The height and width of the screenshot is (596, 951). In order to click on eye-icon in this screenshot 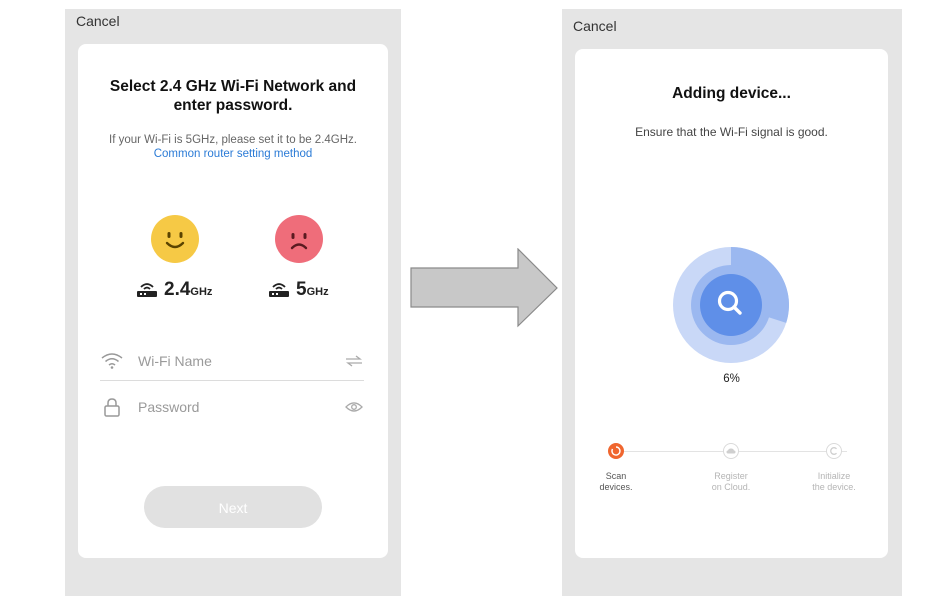, I will do `click(354, 407)`.